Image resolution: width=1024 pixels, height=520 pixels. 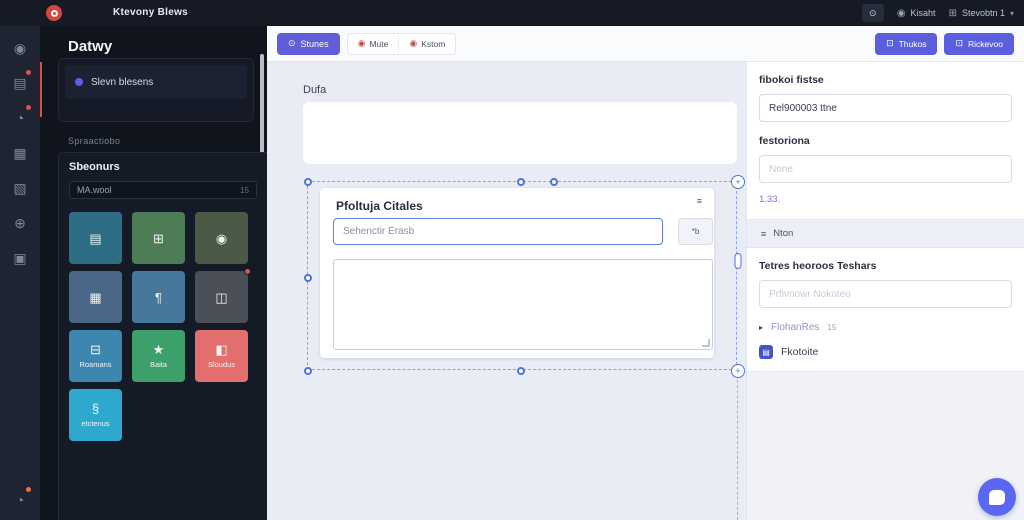 I want to click on question-settings-button: *b, so click(x=695, y=231).